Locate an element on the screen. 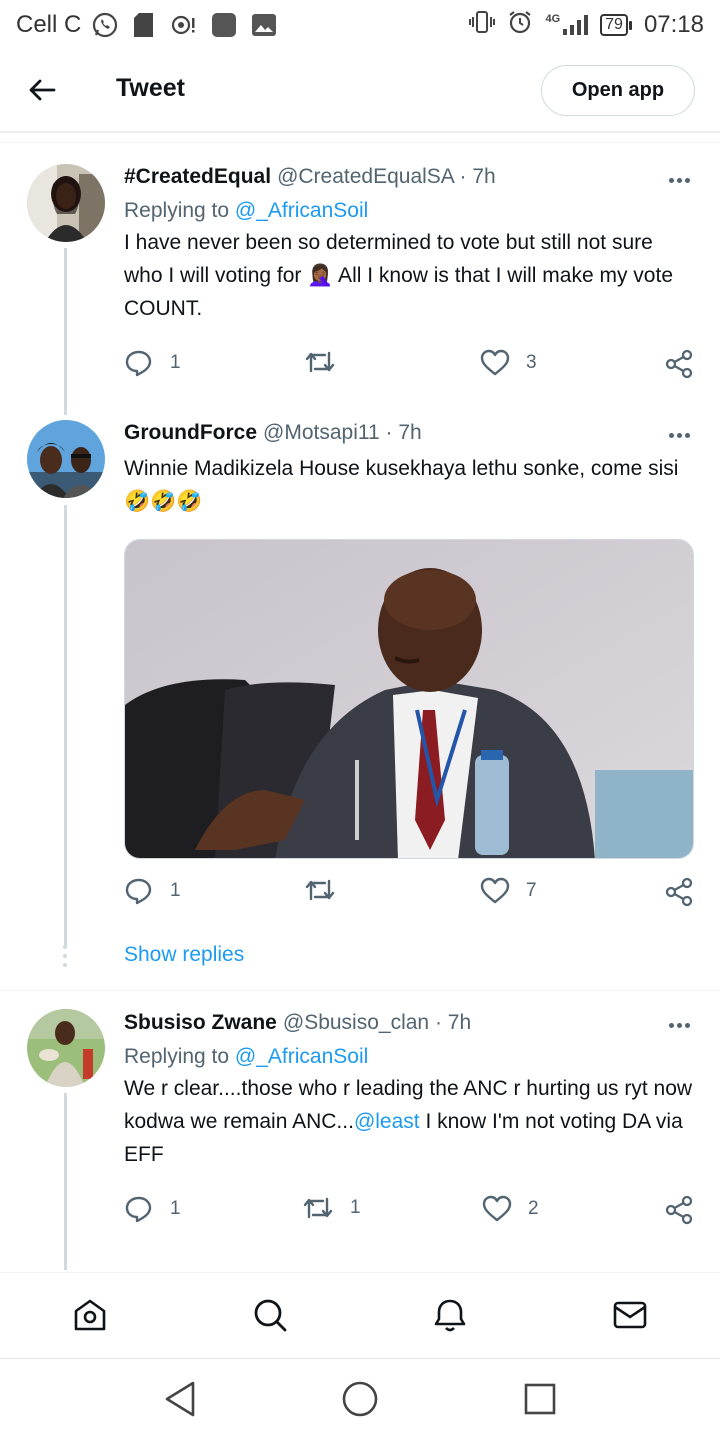 This screenshot has width=720, height=1440. vibrate-icon is located at coordinates (482, 25).